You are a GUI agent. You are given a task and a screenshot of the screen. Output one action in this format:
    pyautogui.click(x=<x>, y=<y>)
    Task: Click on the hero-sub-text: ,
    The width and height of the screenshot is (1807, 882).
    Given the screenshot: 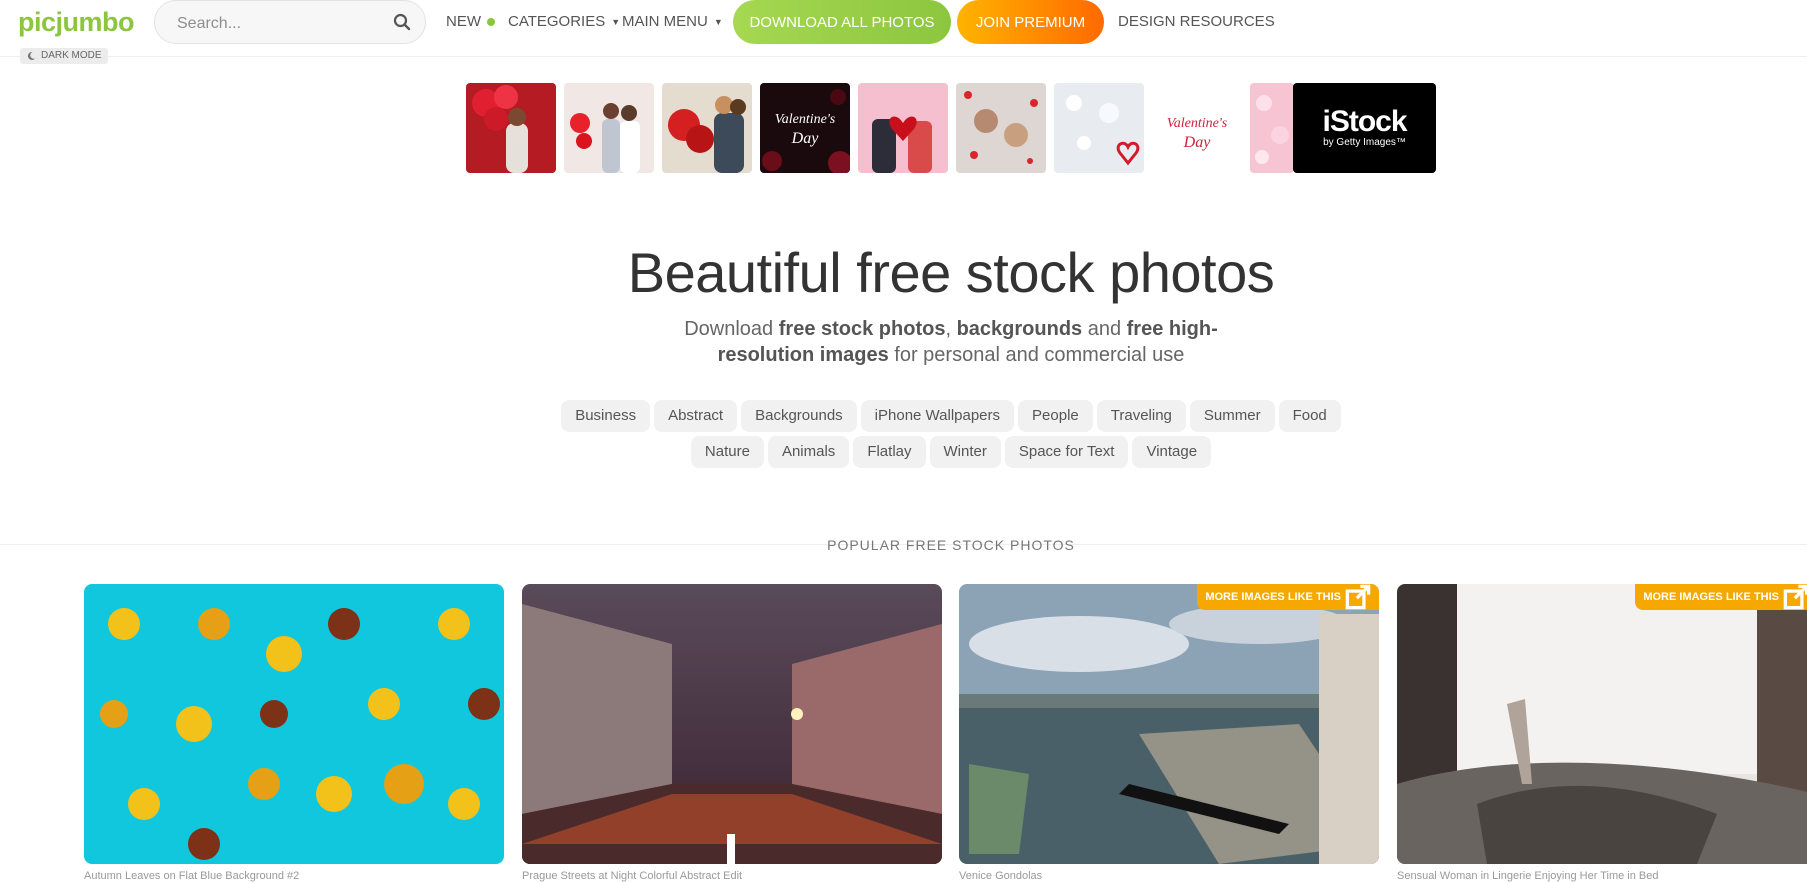 What is the action you would take?
    pyautogui.click(x=951, y=329)
    